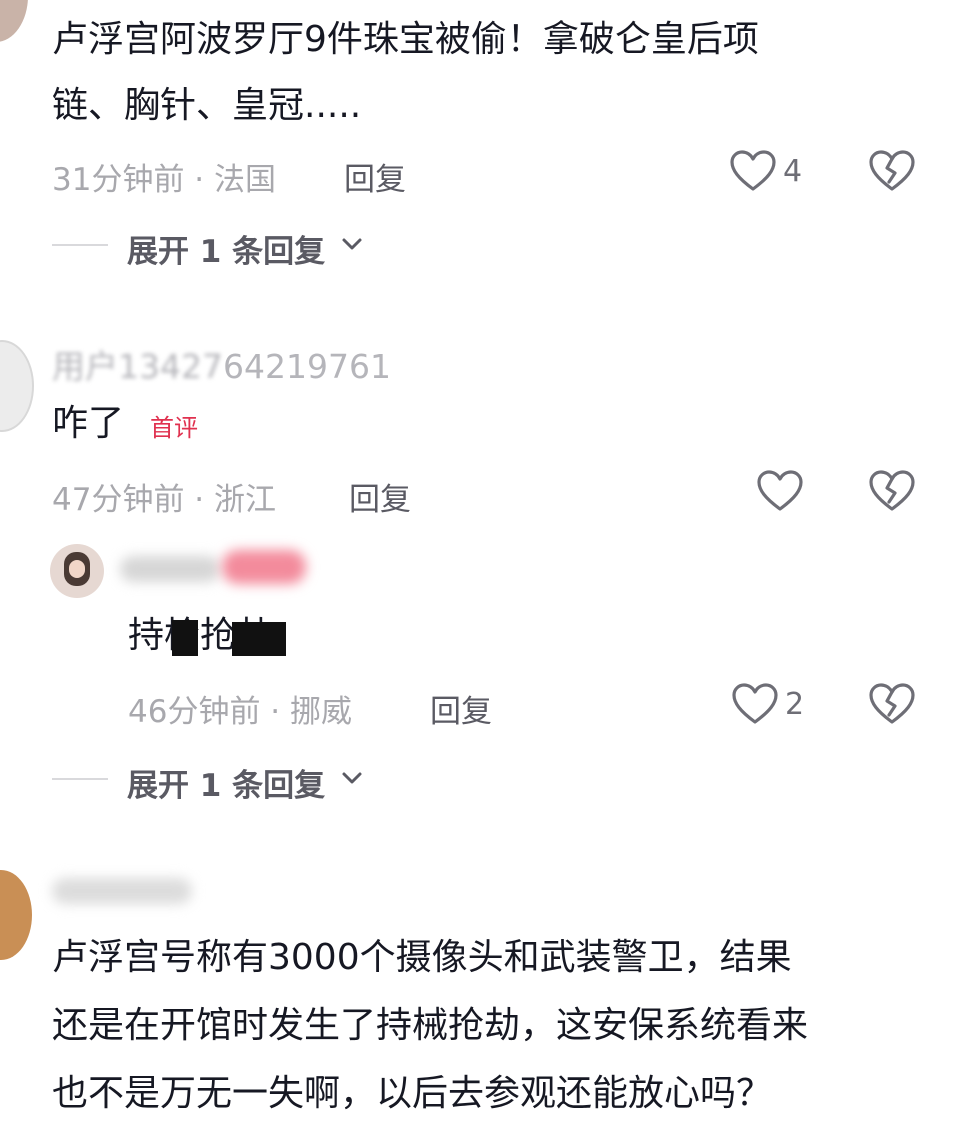 The height and width of the screenshot is (1126, 960). Describe the element at coordinates (174, 428) in the screenshot. I see `first-comment-badge: 首评` at that location.